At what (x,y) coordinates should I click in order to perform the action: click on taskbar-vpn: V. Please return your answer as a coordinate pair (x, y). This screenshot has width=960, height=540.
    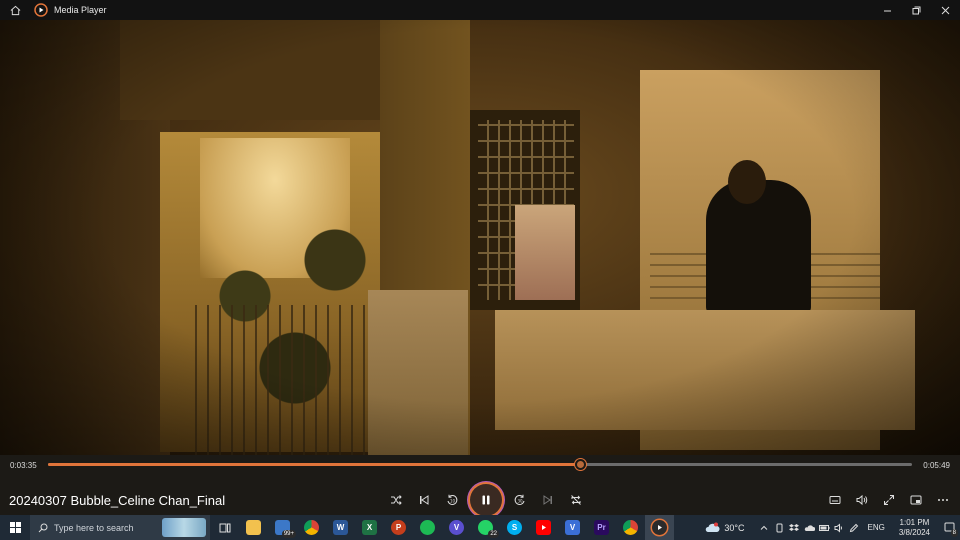
    Looking at the image, I should click on (456, 527).